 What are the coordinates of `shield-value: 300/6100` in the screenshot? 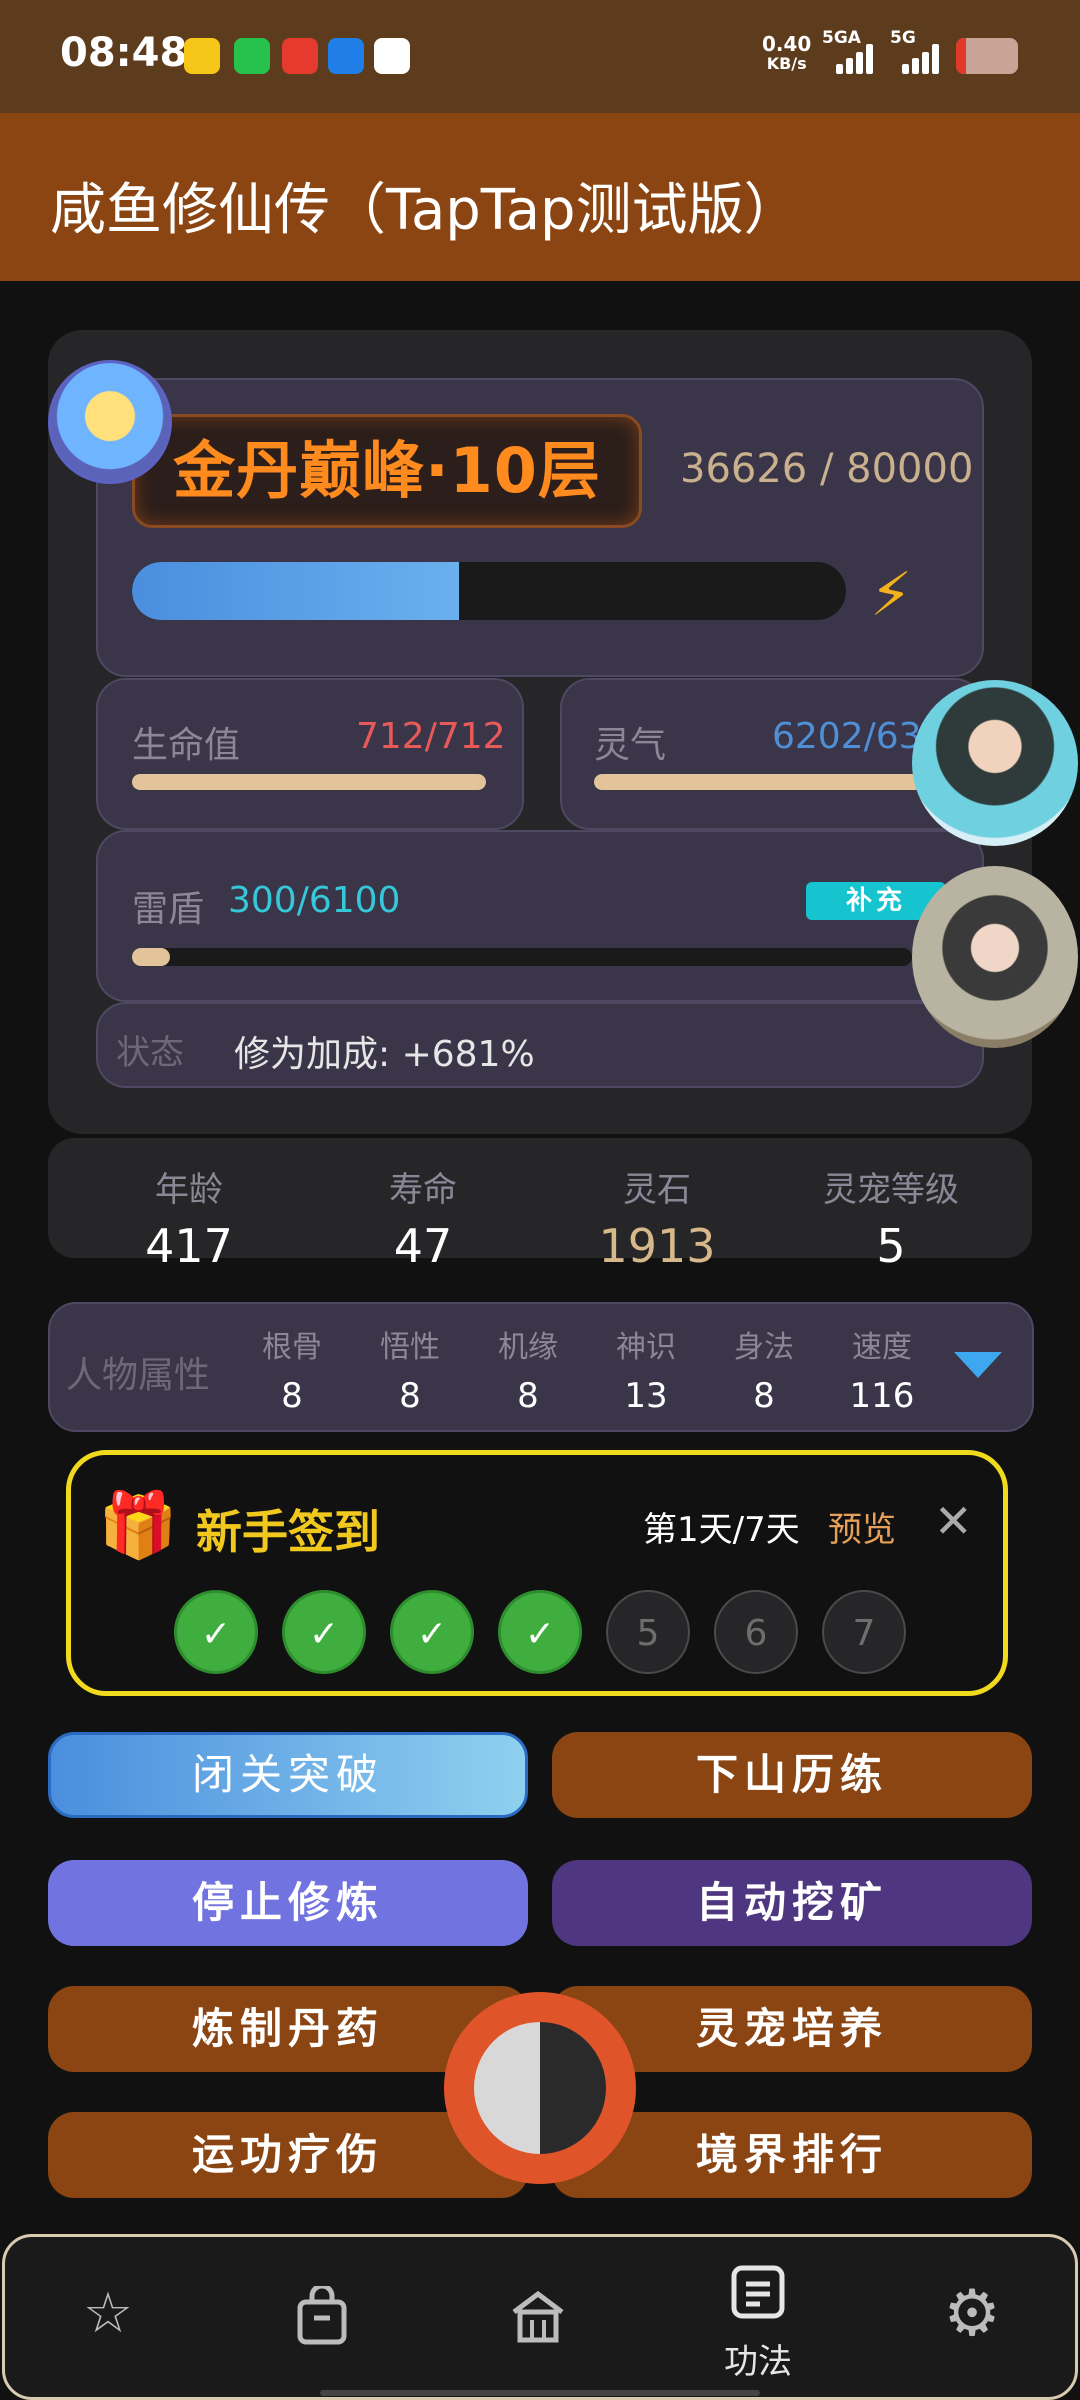 It's located at (314, 900).